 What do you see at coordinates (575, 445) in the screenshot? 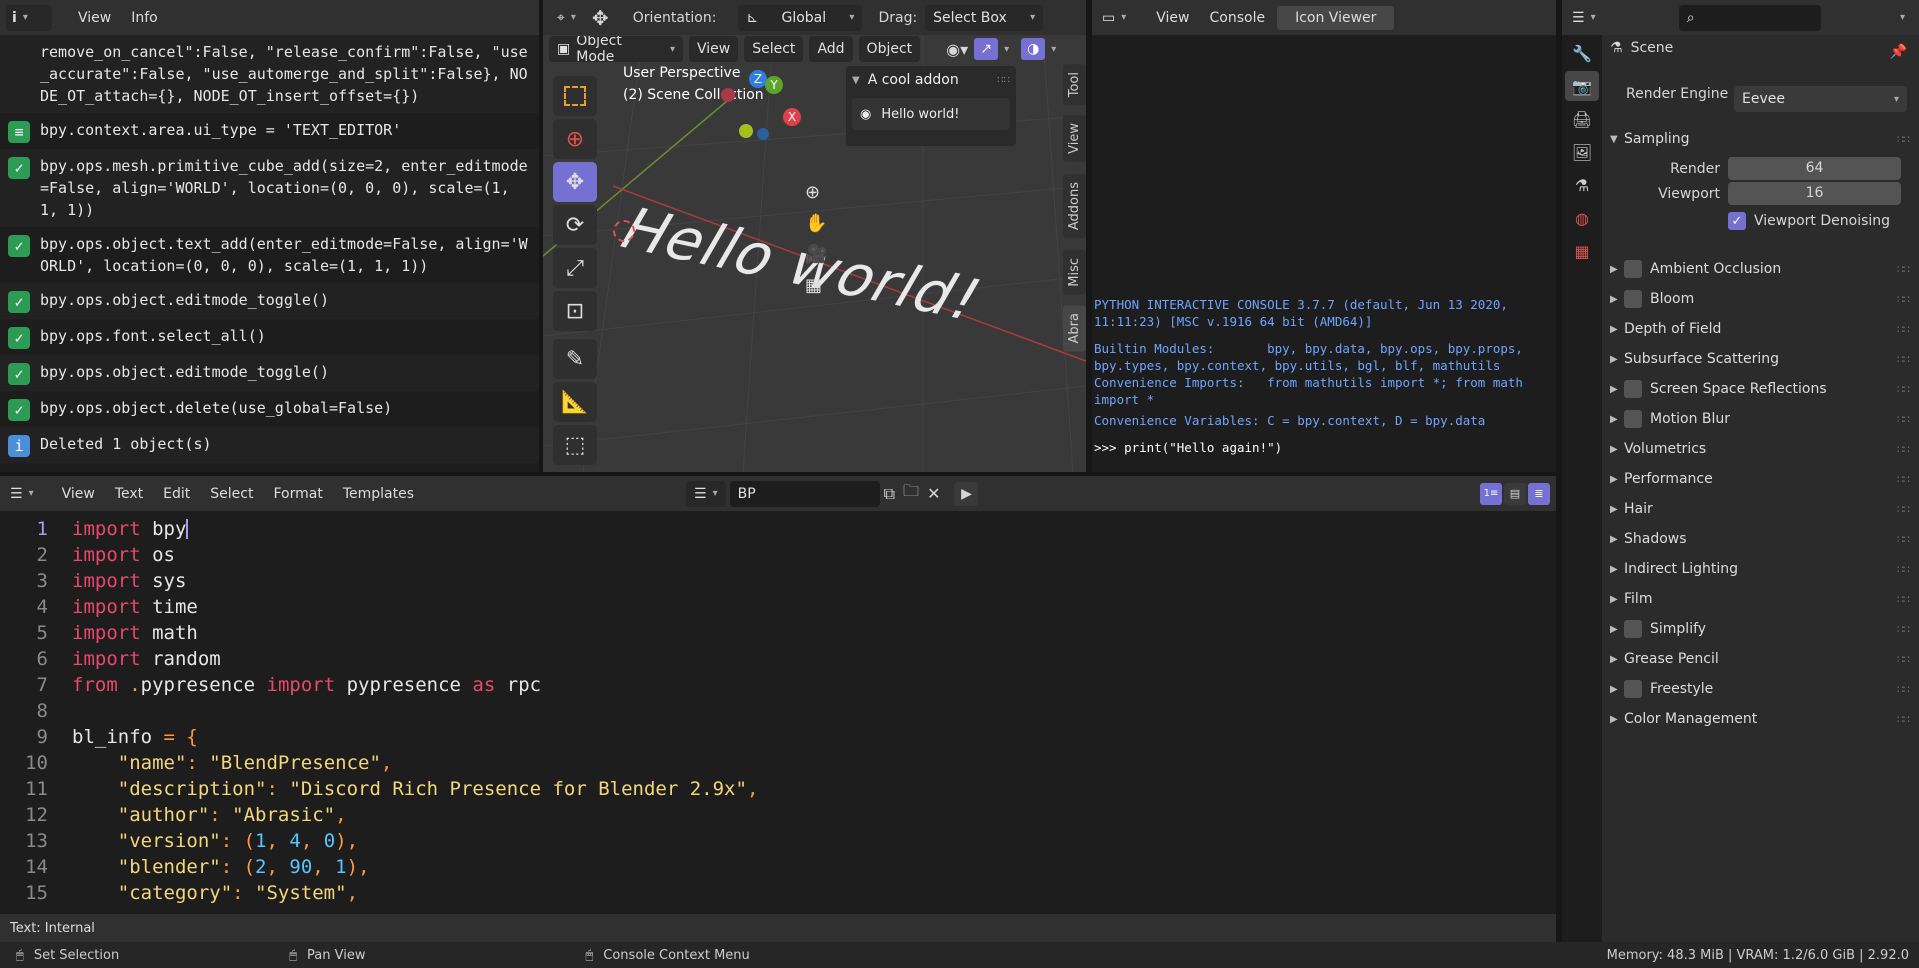
I see `add-cube-tool: ⬚` at bounding box center [575, 445].